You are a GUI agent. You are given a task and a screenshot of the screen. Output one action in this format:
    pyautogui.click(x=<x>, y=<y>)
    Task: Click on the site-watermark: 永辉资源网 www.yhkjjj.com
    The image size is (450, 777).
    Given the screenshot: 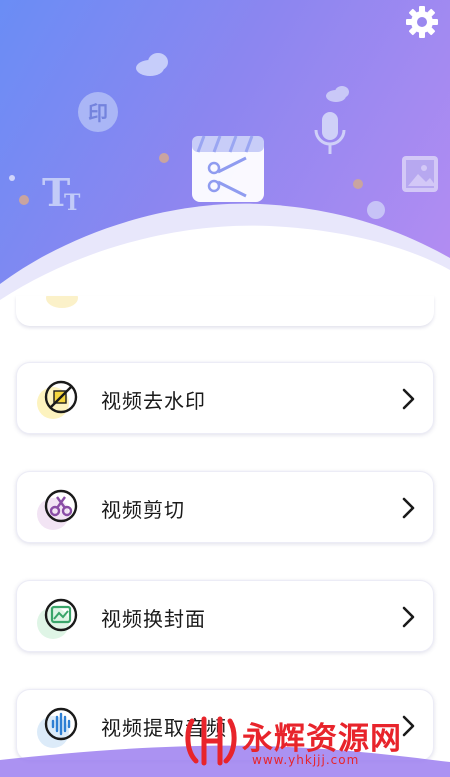 What is the action you would take?
    pyautogui.click(x=301, y=739)
    